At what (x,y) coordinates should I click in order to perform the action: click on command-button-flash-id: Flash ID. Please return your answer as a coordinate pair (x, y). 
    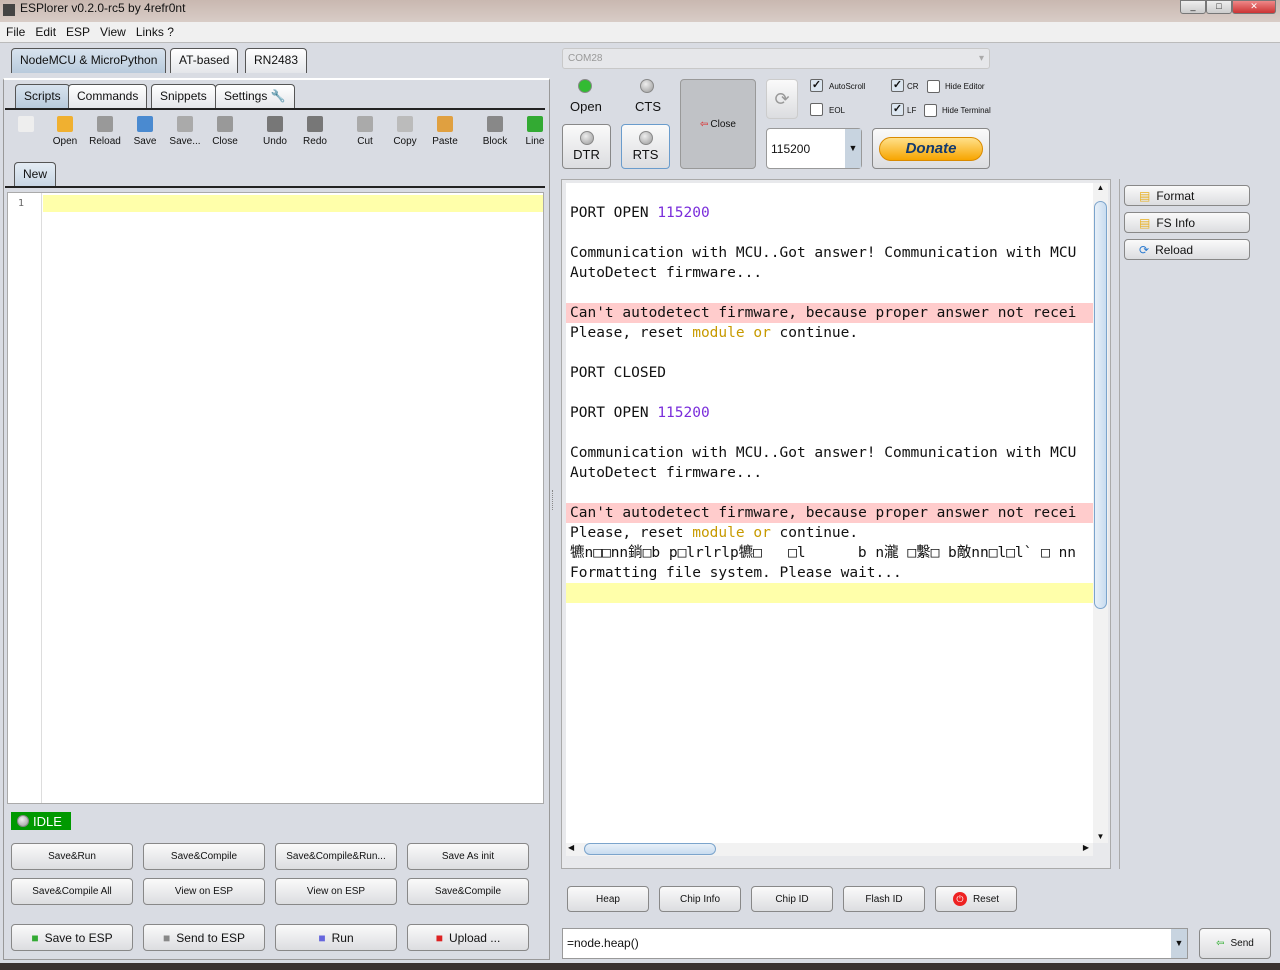
    Looking at the image, I should click on (884, 899).